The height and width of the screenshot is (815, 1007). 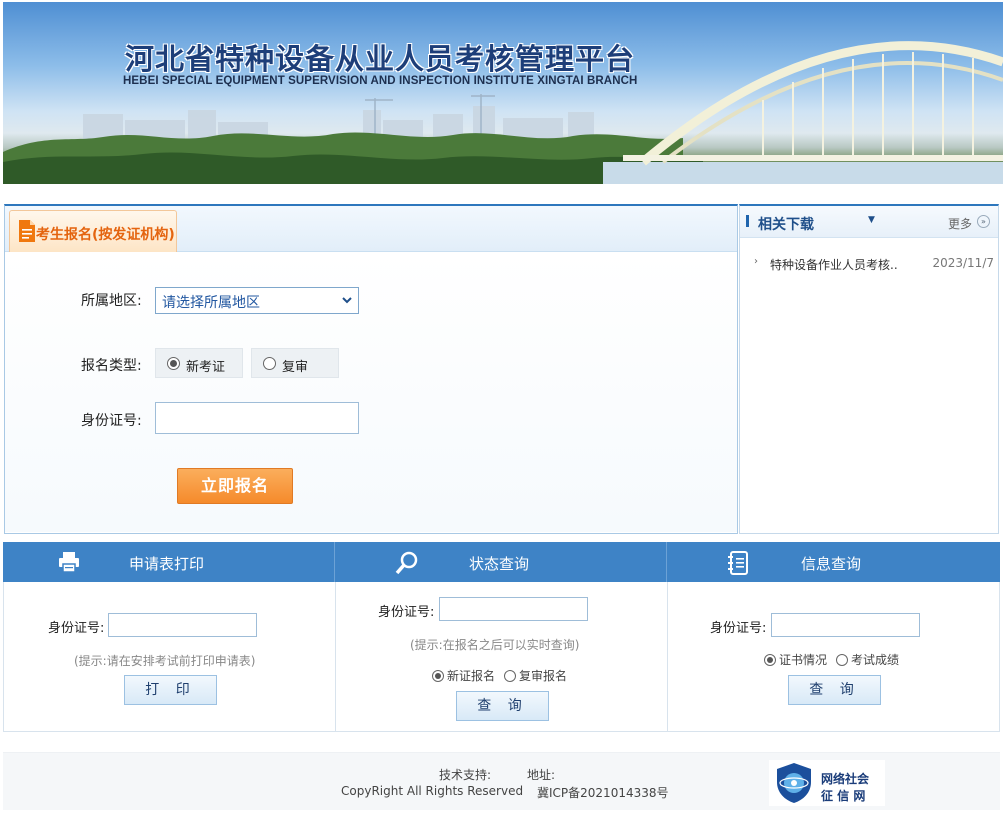 I want to click on printer-icon, so click(x=69, y=562).